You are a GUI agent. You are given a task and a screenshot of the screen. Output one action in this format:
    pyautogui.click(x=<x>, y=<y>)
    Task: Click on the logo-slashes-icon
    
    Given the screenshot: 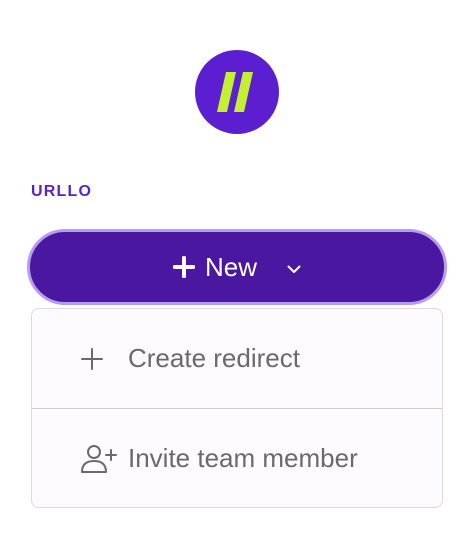 What is the action you would take?
    pyautogui.click(x=235, y=92)
    